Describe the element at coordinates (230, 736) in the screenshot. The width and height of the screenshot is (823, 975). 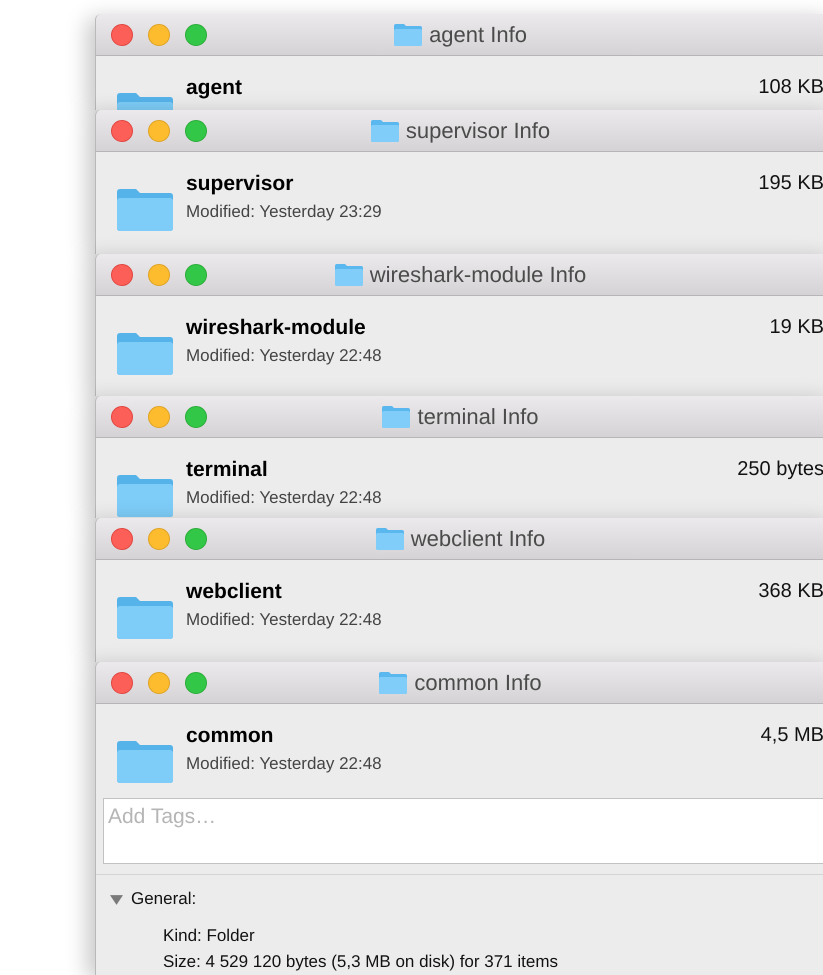
I see `folder-name: common` at that location.